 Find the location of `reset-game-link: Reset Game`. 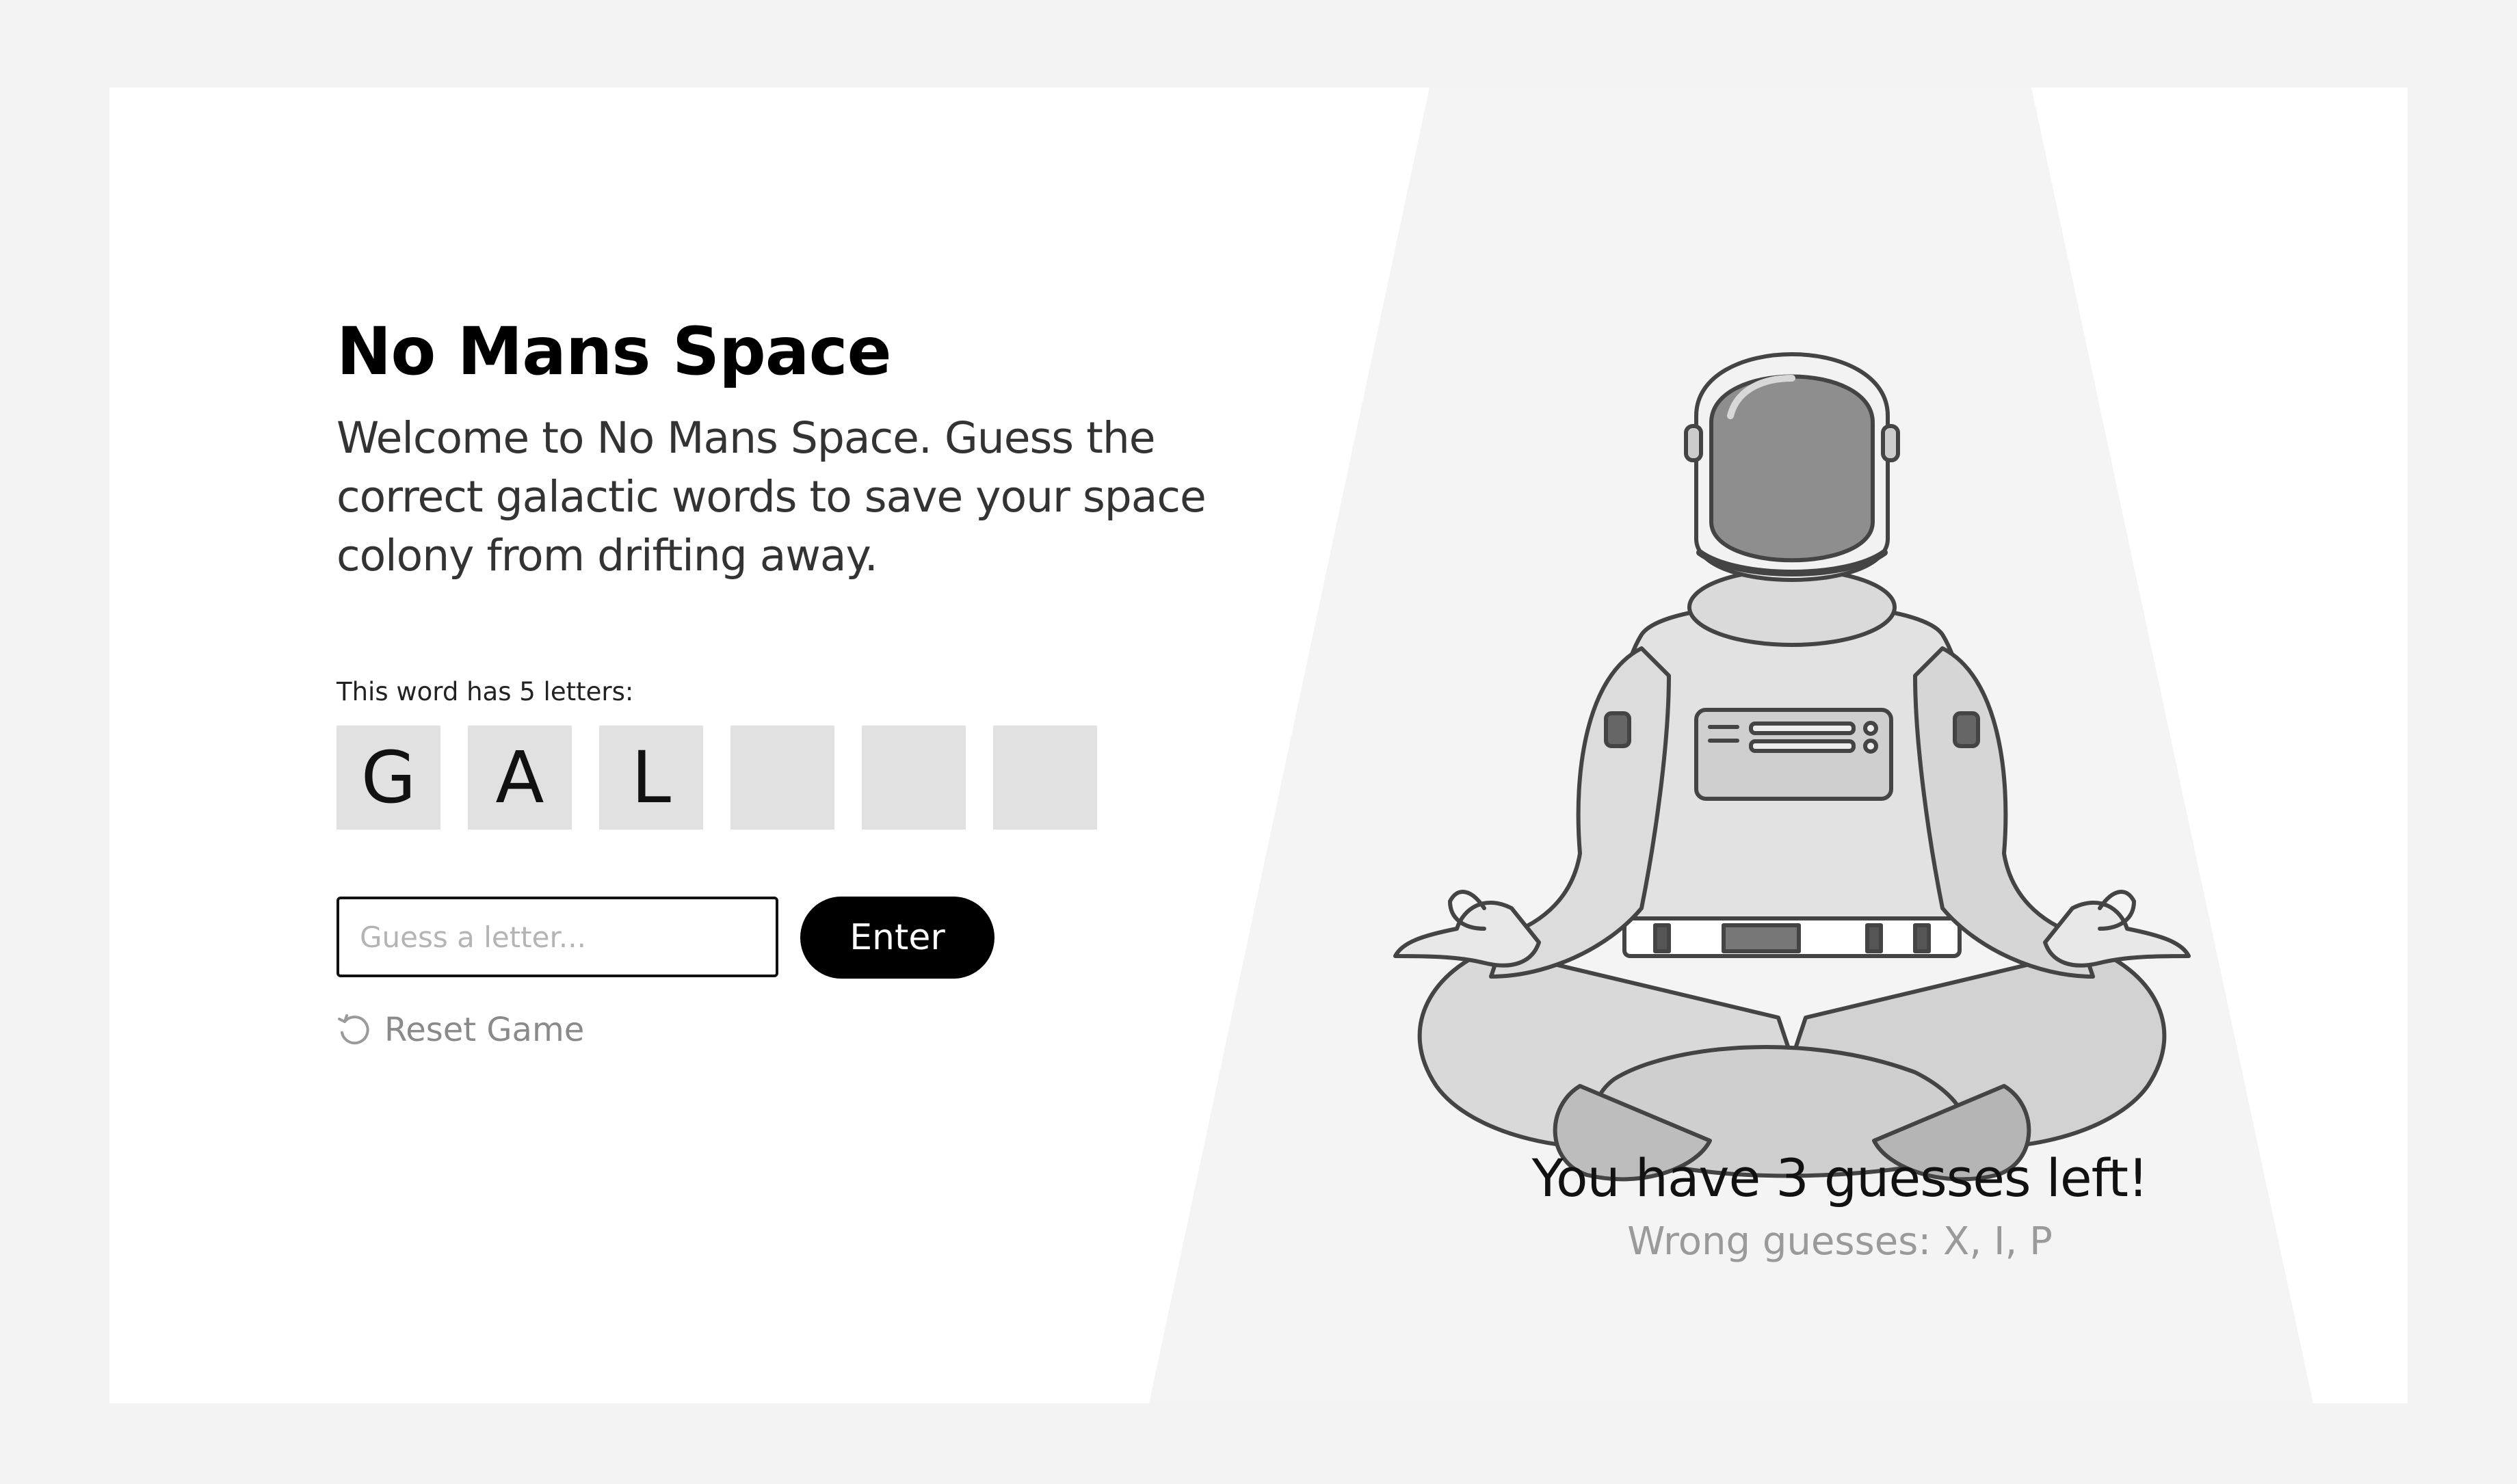

reset-game-link: Reset Game is located at coordinates (460, 1030).